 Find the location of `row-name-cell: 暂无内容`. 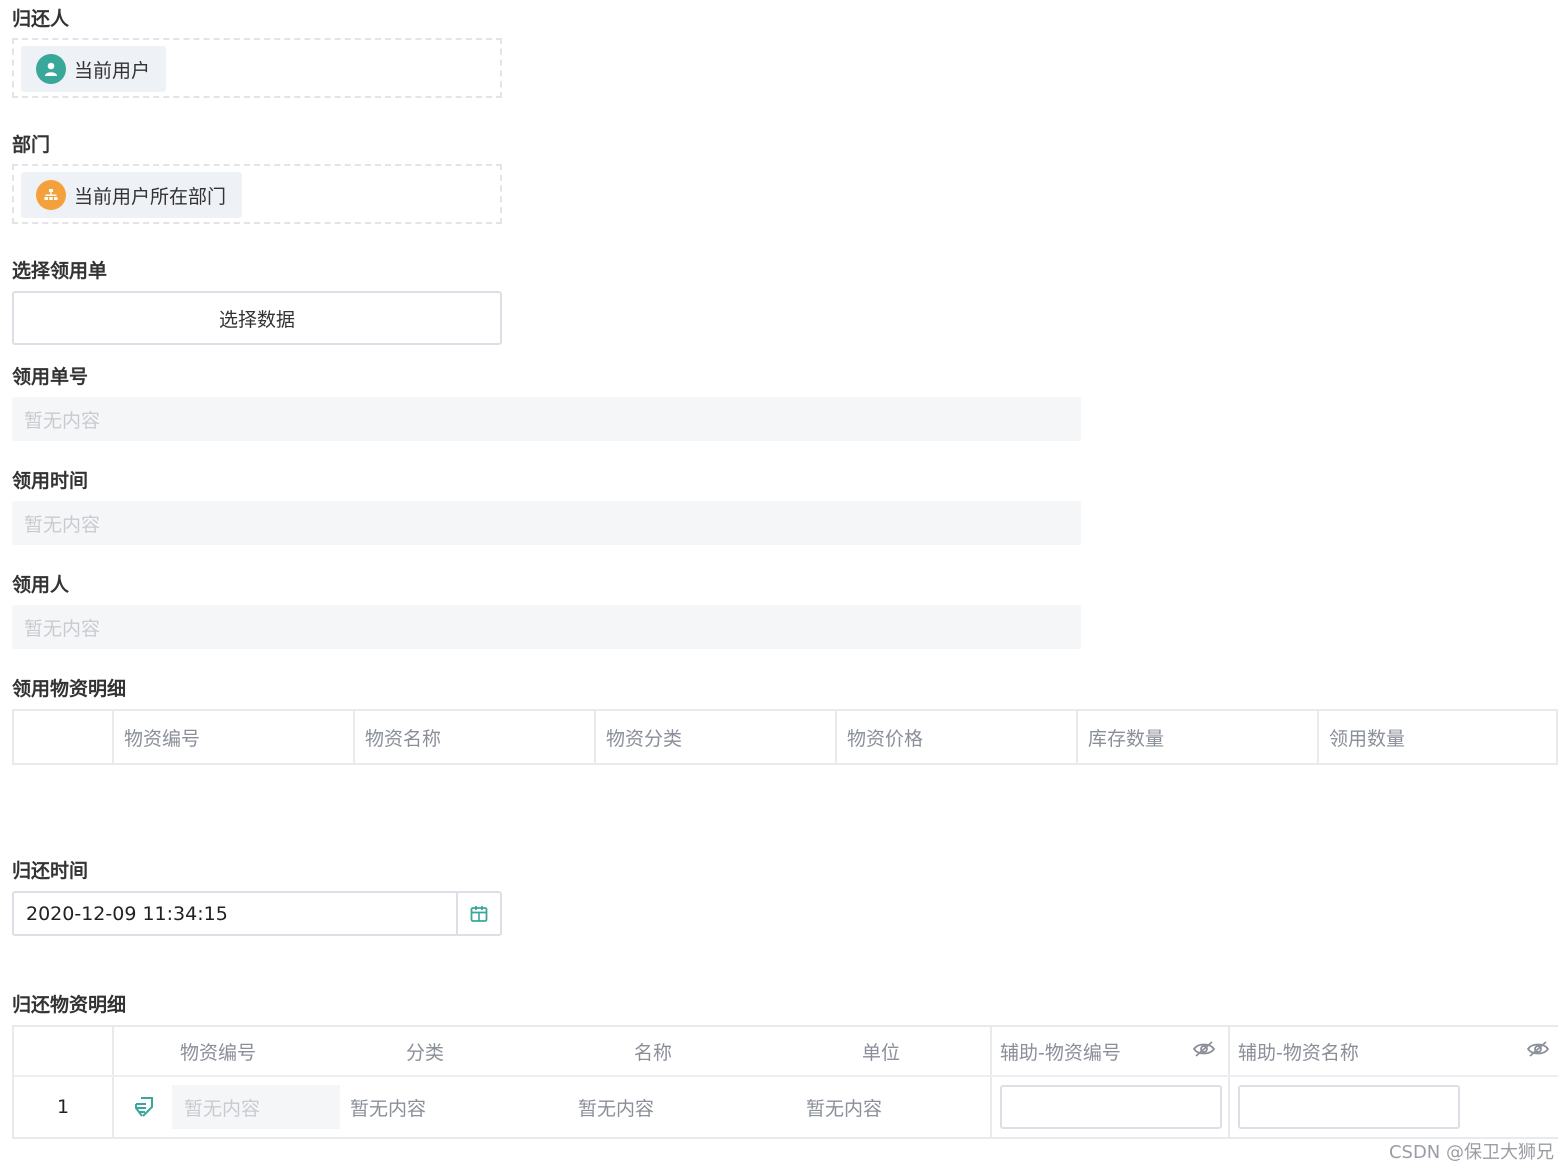

row-name-cell: 暂无内容 is located at coordinates (616, 1108).